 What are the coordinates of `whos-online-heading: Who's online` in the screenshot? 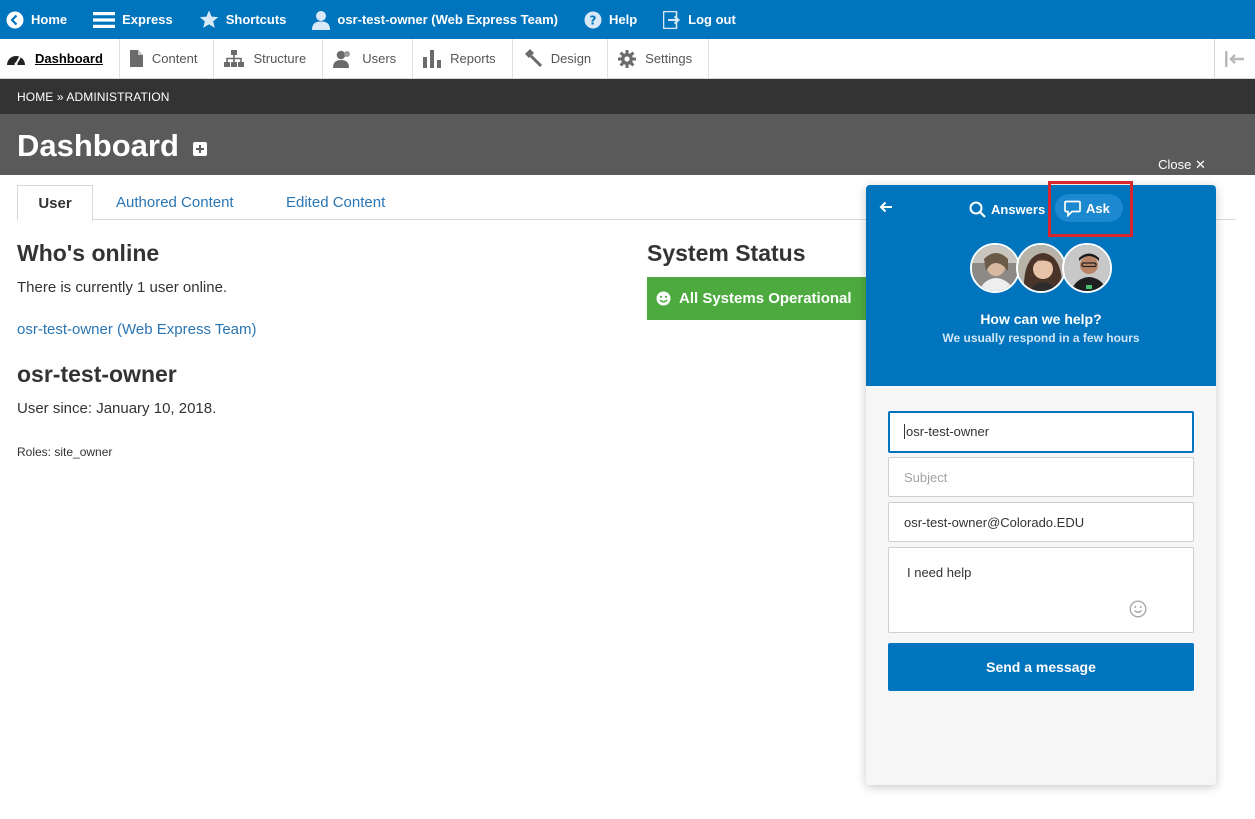 It's located at (88, 253).